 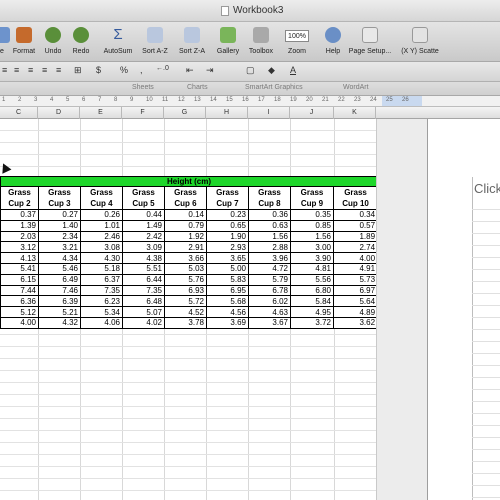 What do you see at coordinates (59, 290) in the screenshot?
I see `table-cell: 7.46` at bounding box center [59, 290].